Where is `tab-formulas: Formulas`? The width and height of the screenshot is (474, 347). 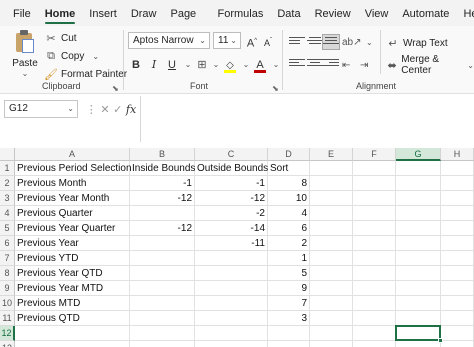 tab-formulas: Formulas is located at coordinates (241, 13).